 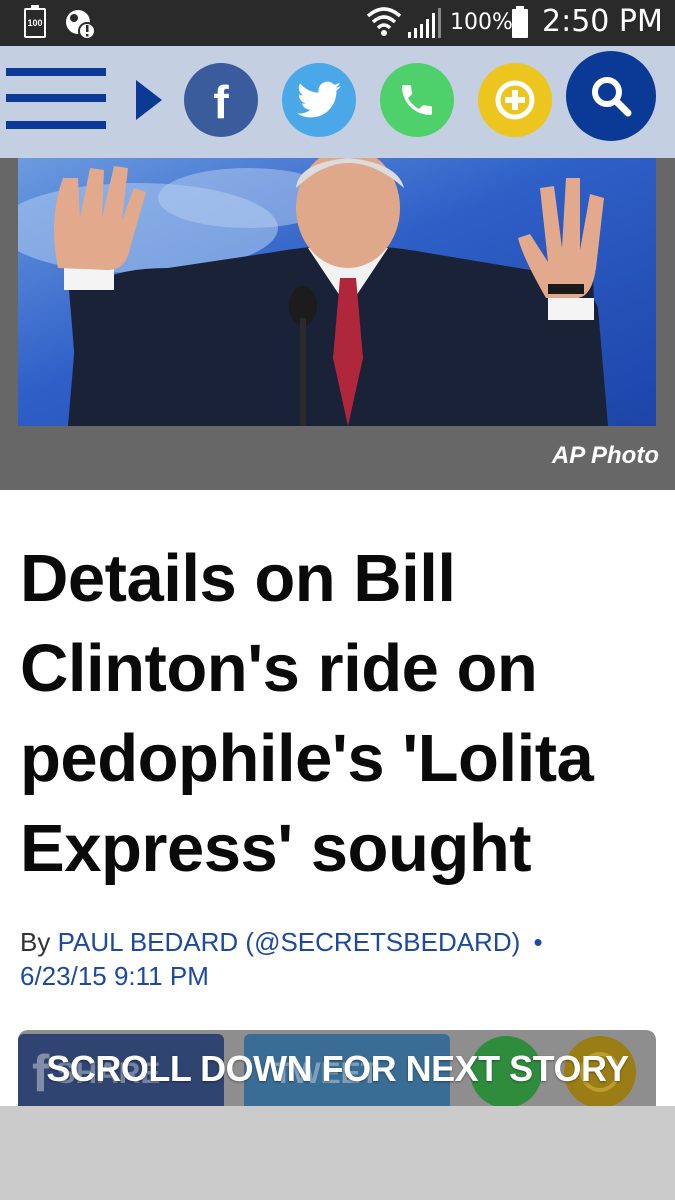 I want to click on screen-recorder-icon, so click(x=81, y=25).